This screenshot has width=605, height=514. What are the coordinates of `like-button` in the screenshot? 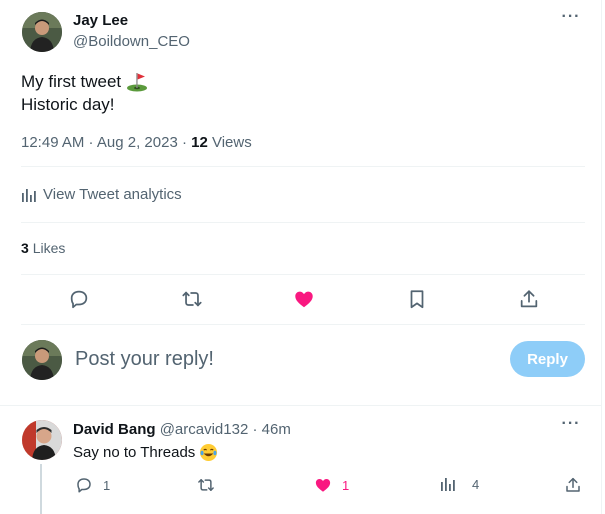 It's located at (304, 299).